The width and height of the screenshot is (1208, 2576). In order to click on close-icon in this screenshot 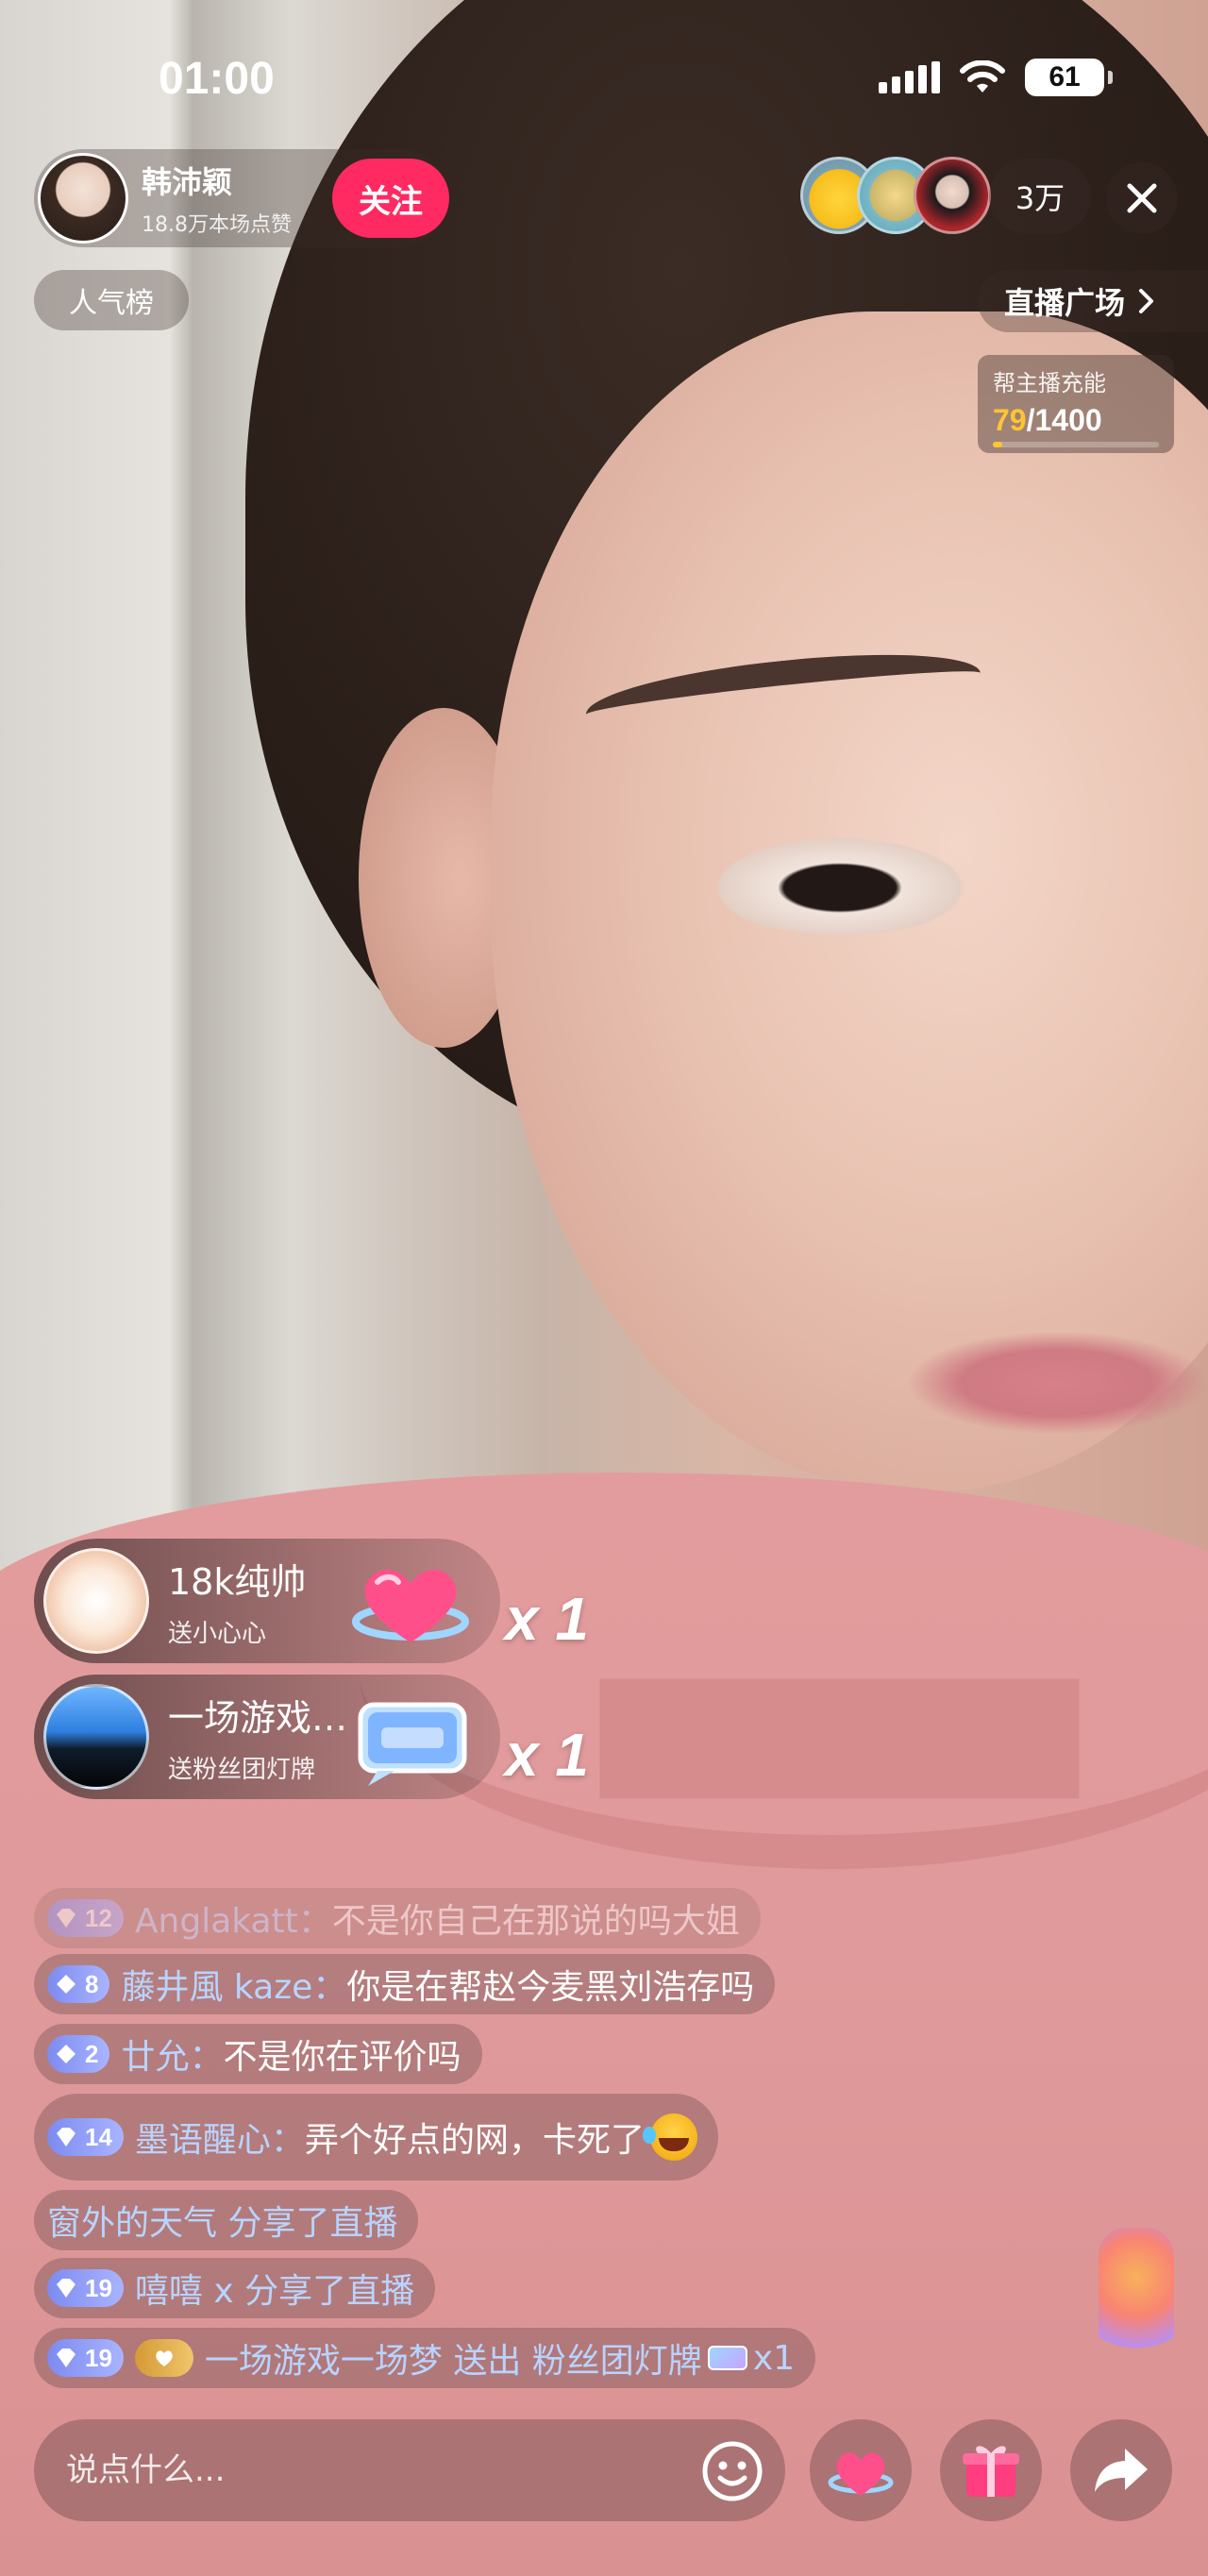, I will do `click(1142, 198)`.